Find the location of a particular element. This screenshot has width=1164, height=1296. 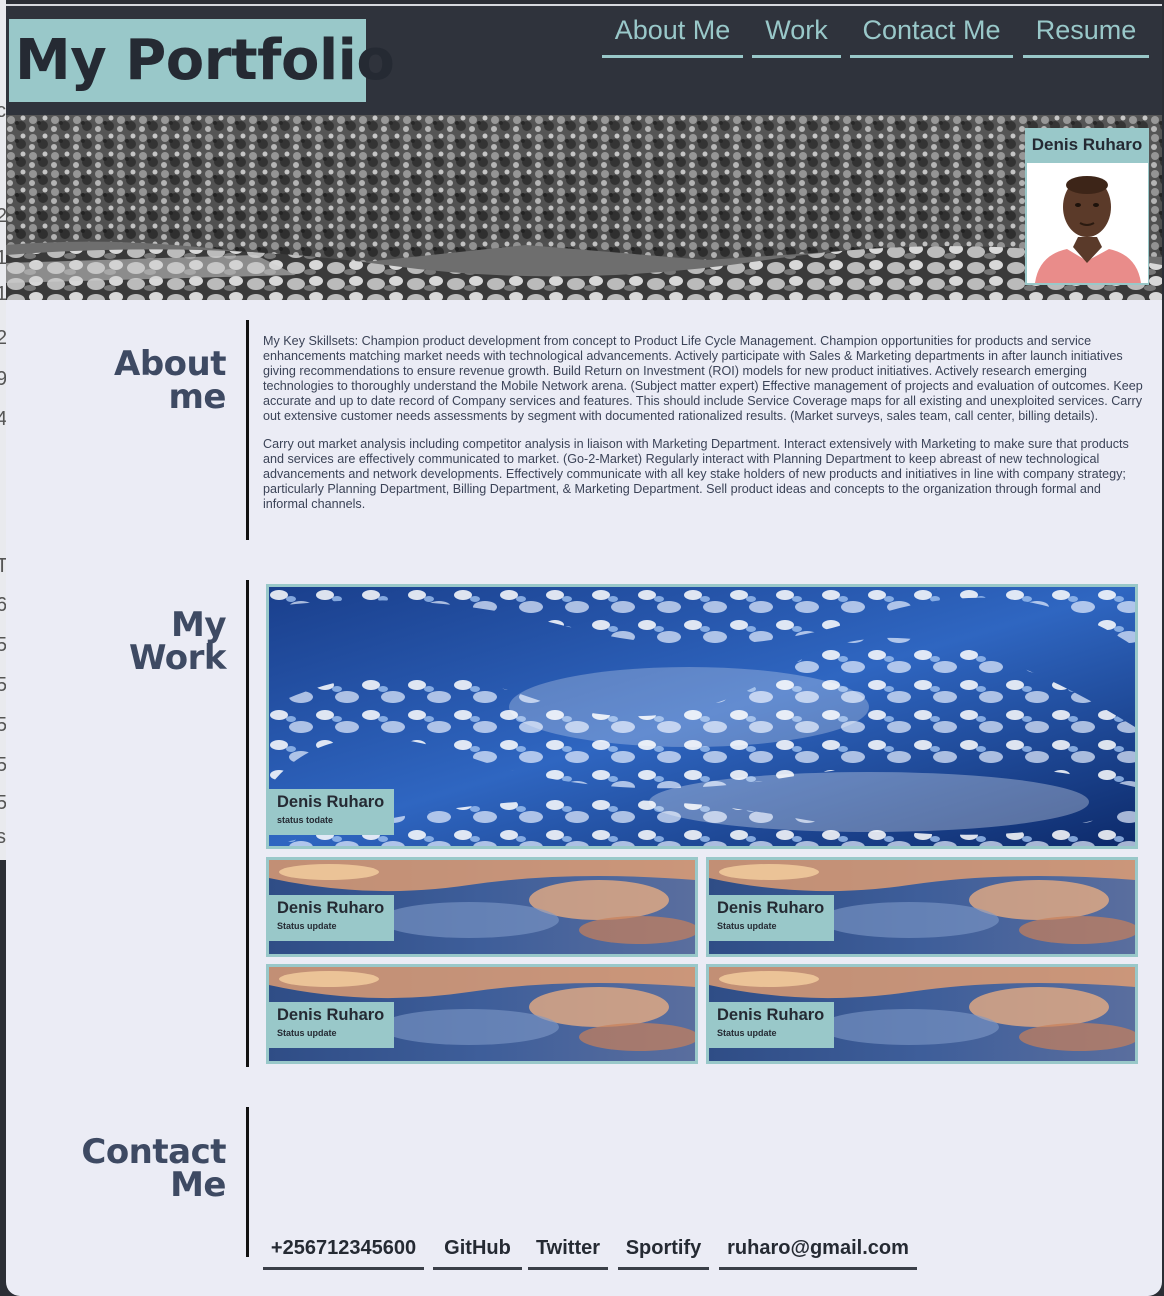

profile-photo is located at coordinates (1087, 223).